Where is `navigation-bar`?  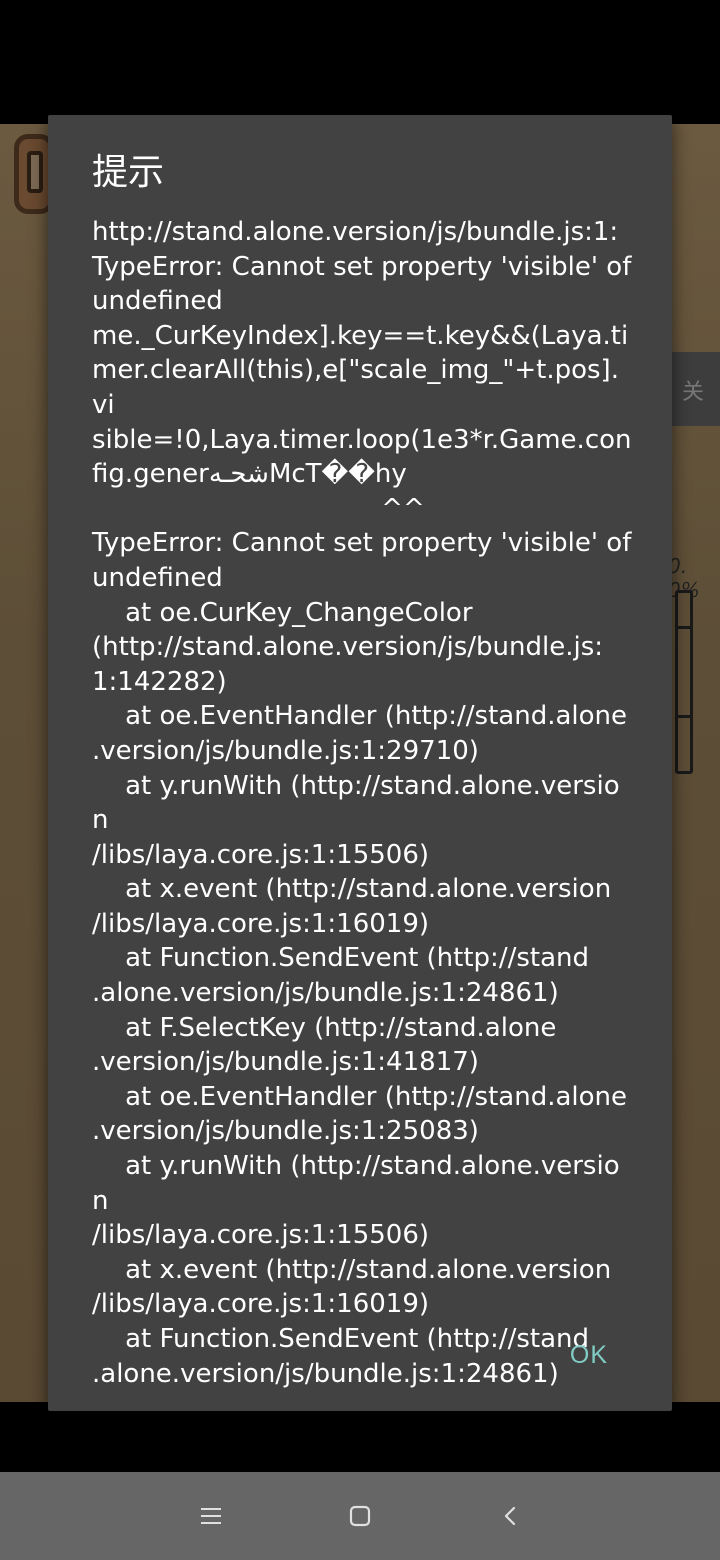 navigation-bar is located at coordinates (360, 1516).